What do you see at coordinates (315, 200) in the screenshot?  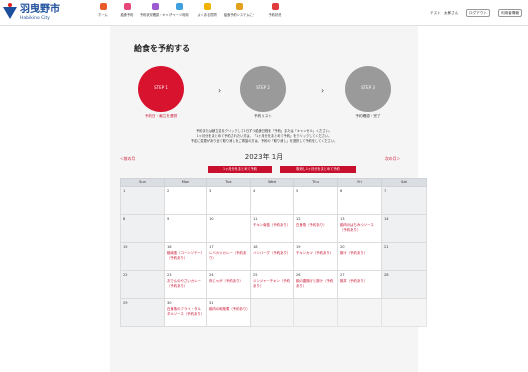 I see `calendar-day-cell: 5` at bounding box center [315, 200].